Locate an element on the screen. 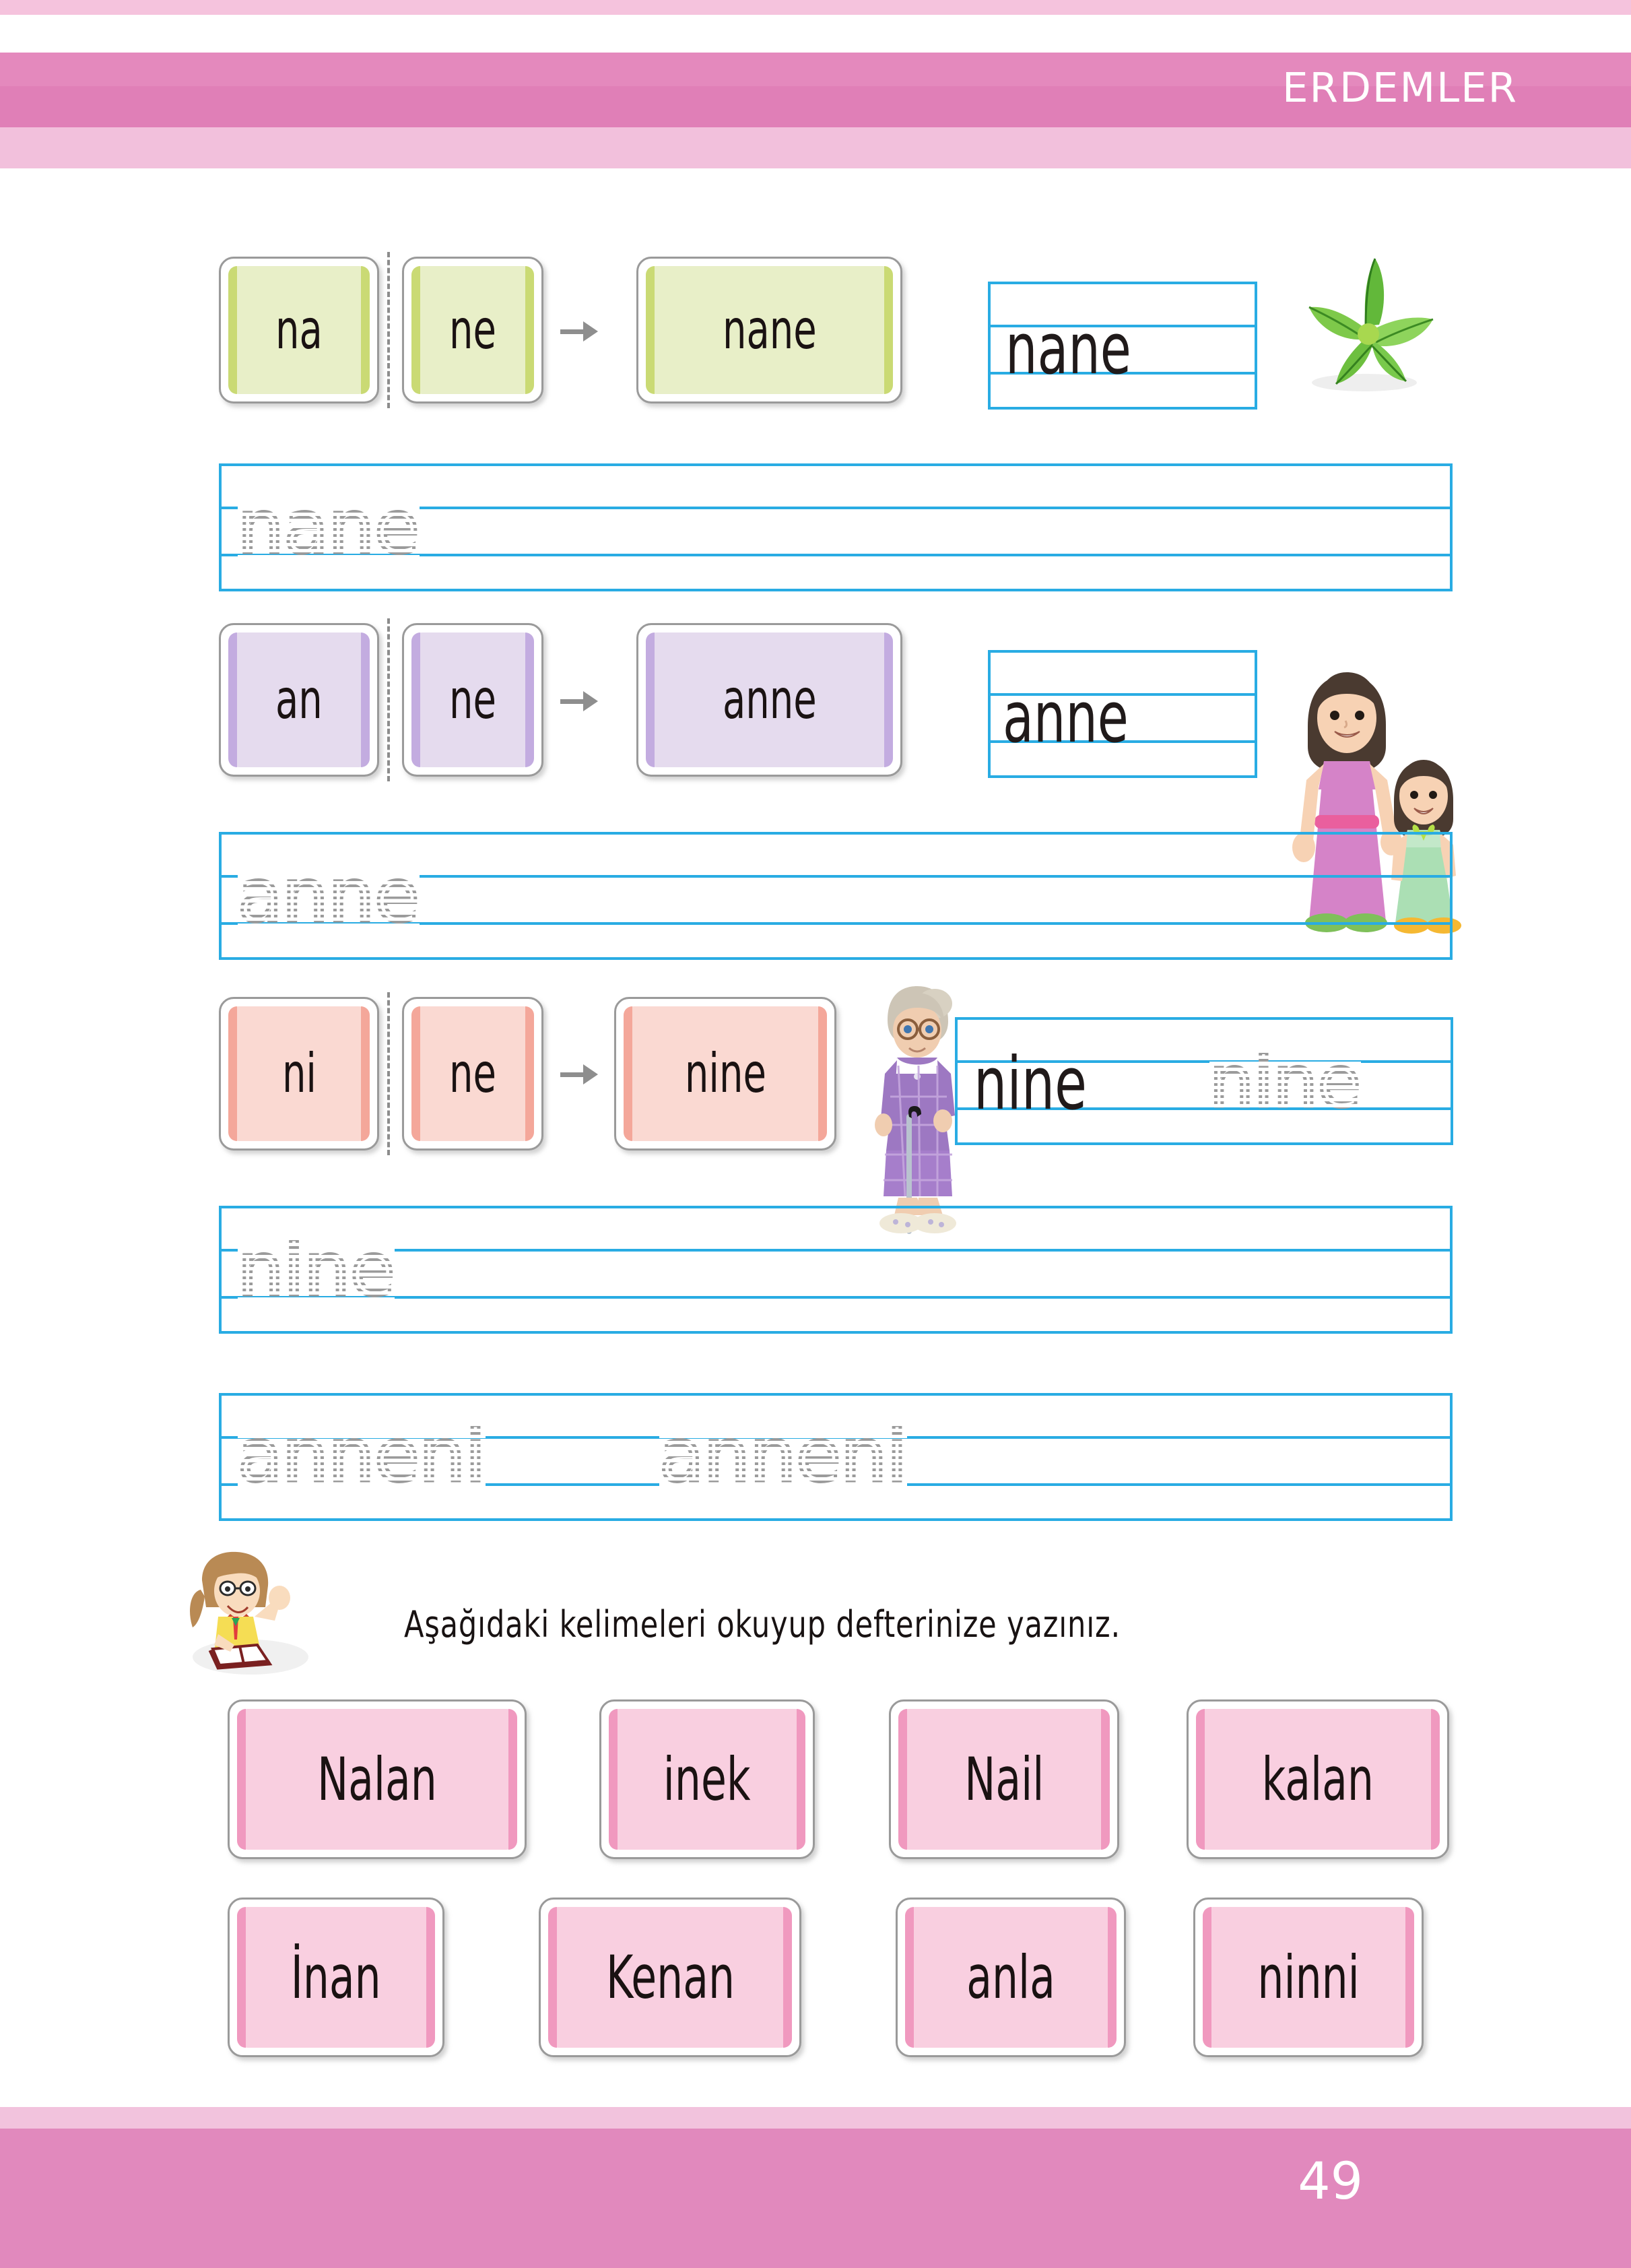 This screenshot has width=1631, height=2268. ruled-word-nine-solid: nine is located at coordinates (1031, 1084).